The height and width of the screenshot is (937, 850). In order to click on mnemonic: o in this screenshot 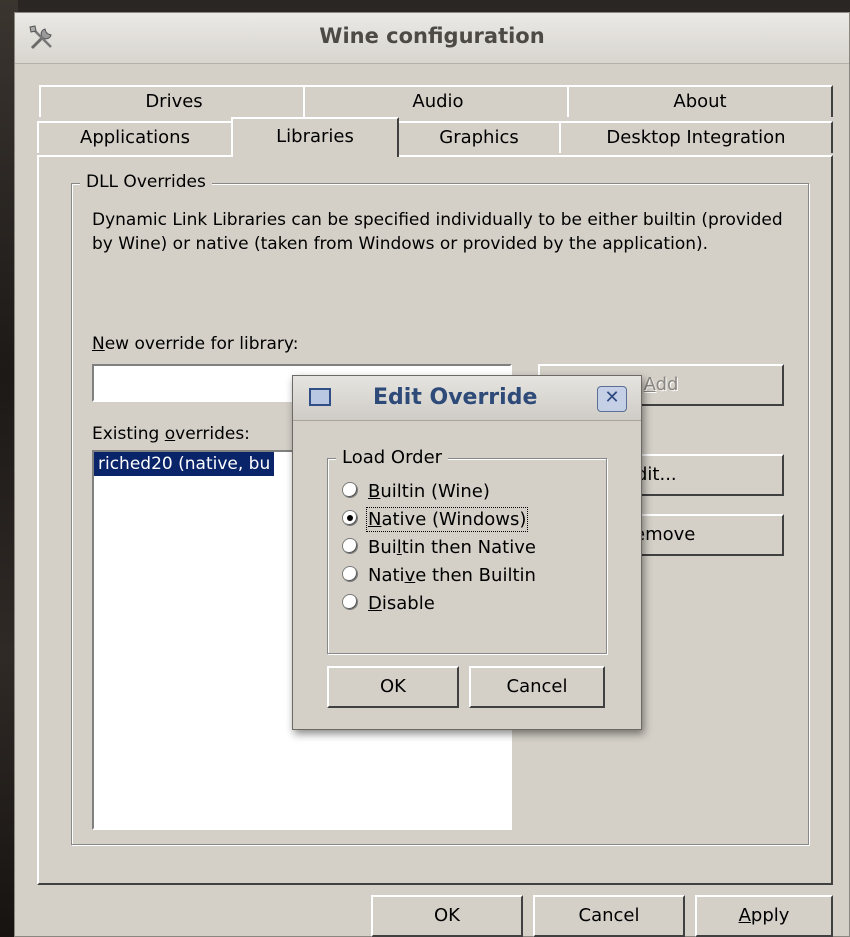, I will do `click(170, 434)`.